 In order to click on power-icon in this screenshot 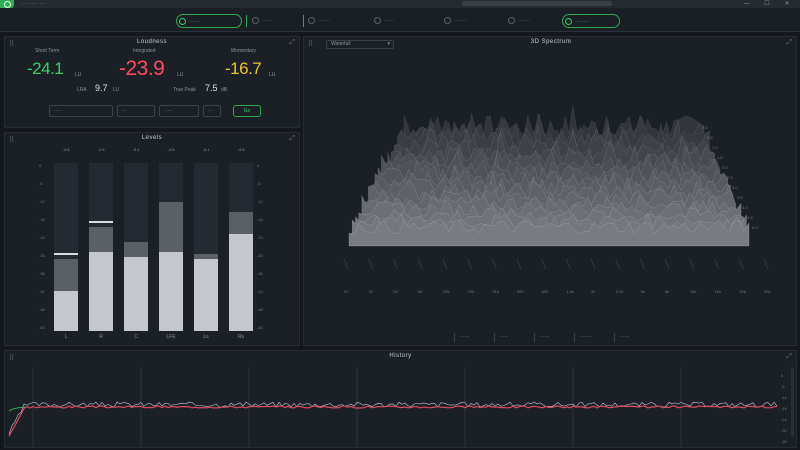, I will do `click(568, 21)`.